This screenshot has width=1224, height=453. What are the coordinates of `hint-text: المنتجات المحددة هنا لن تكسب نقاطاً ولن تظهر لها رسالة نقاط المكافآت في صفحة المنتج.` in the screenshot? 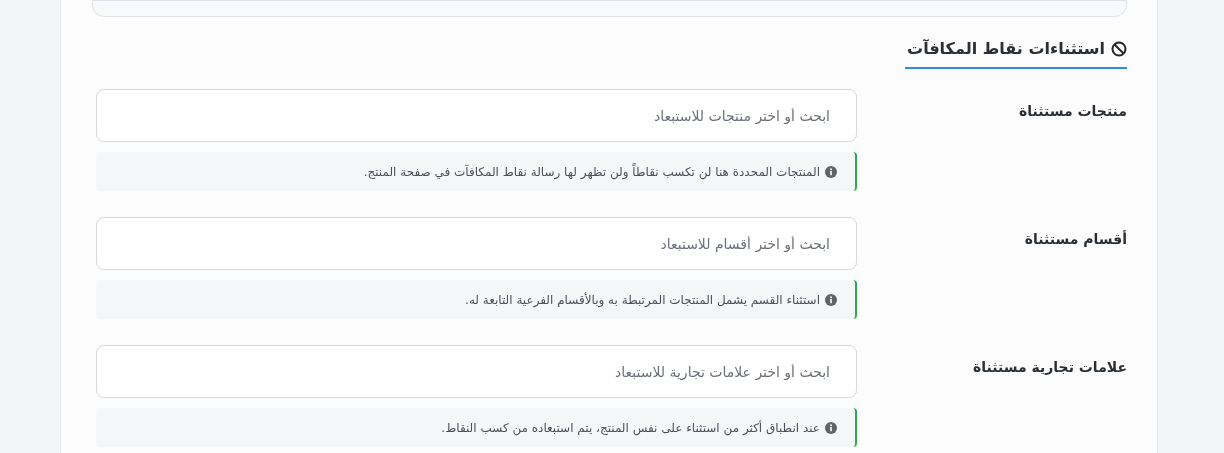 It's located at (591, 171).